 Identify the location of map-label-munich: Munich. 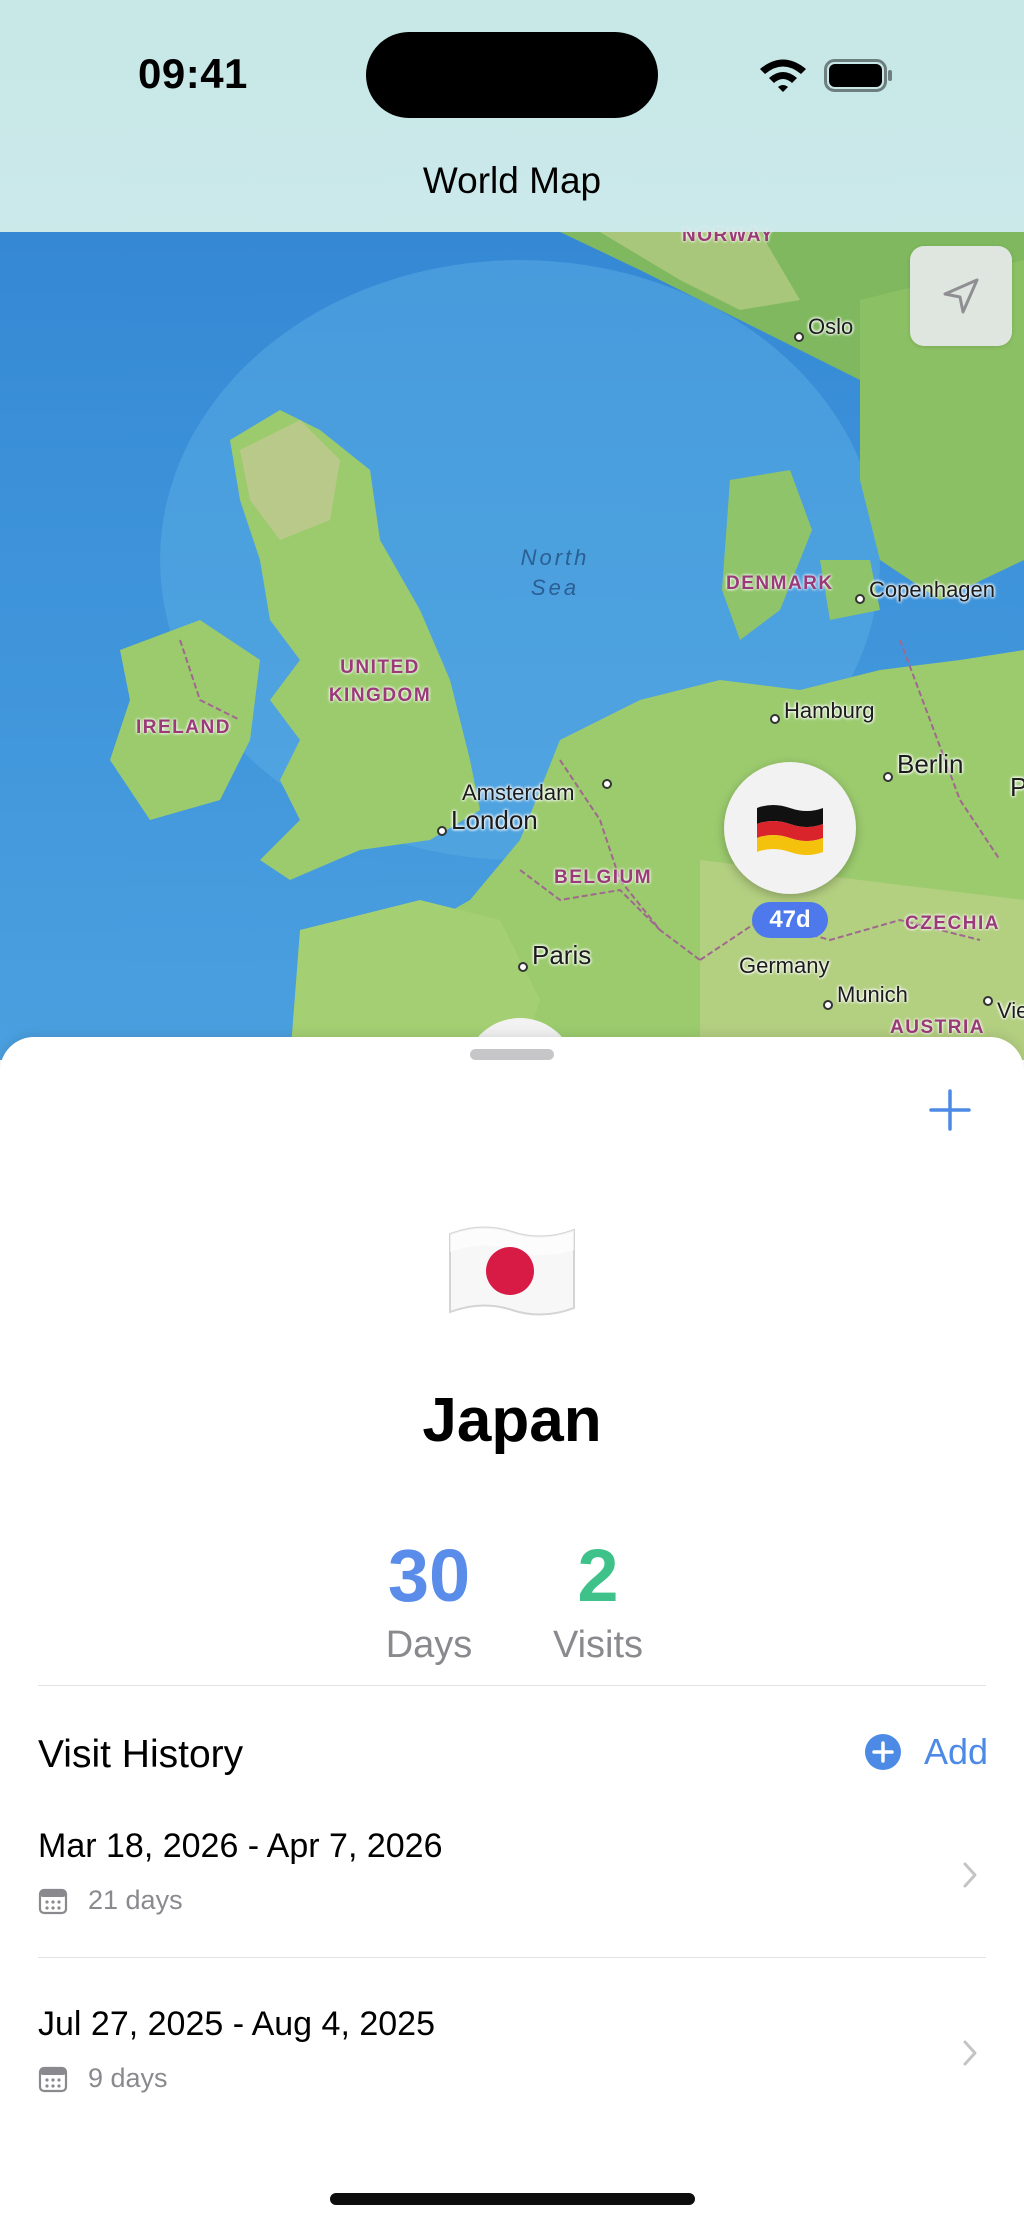
(872, 994).